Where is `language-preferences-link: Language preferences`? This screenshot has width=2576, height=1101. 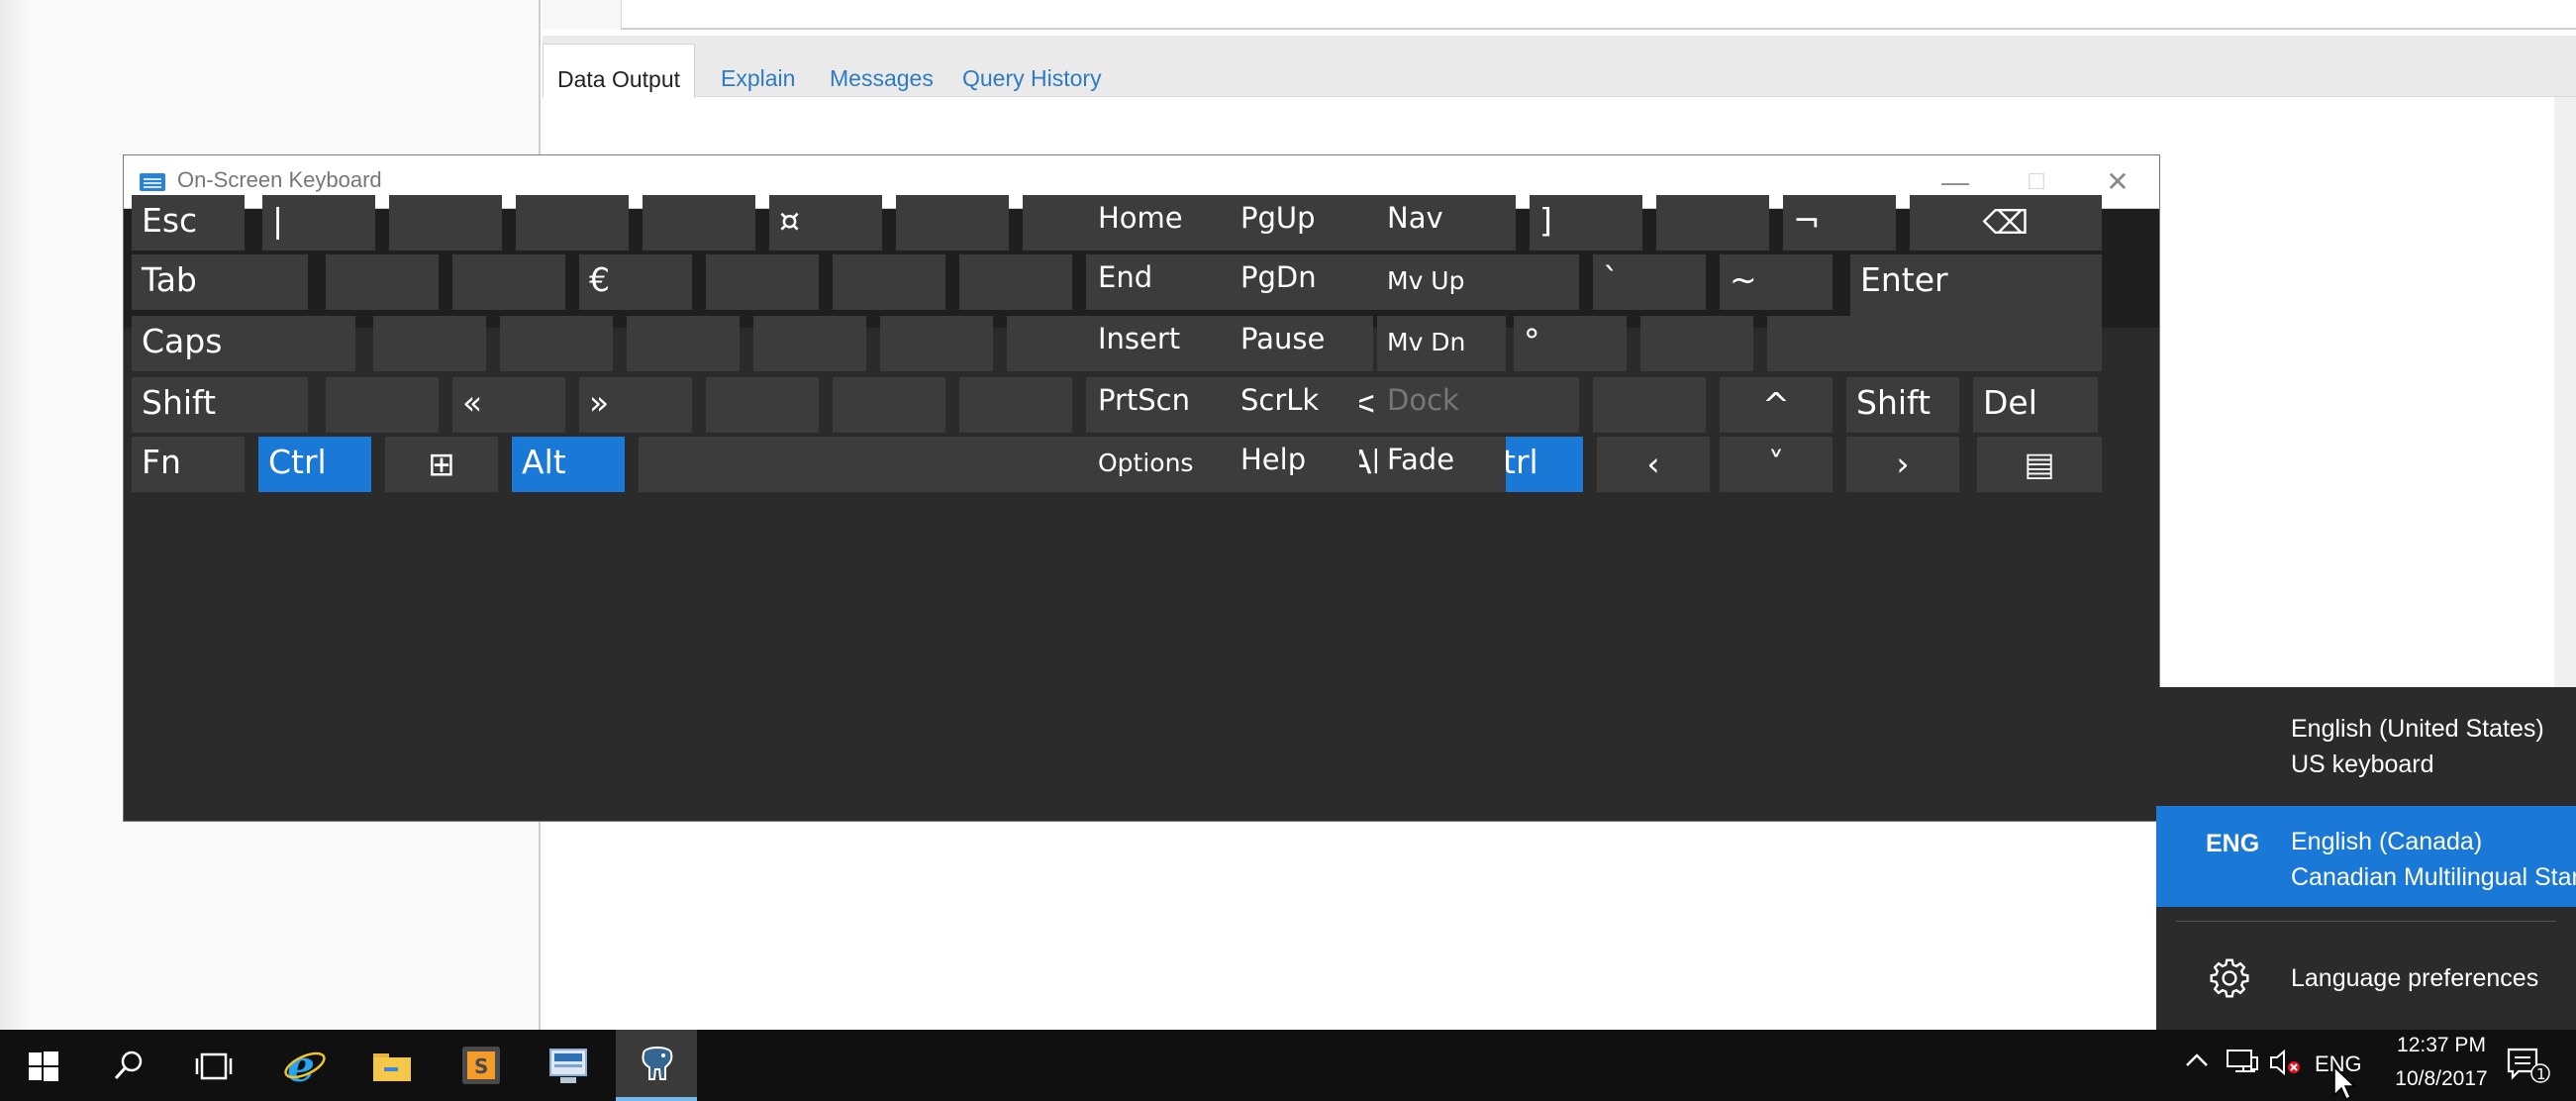
language-preferences-link: Language preferences is located at coordinates (2366, 978).